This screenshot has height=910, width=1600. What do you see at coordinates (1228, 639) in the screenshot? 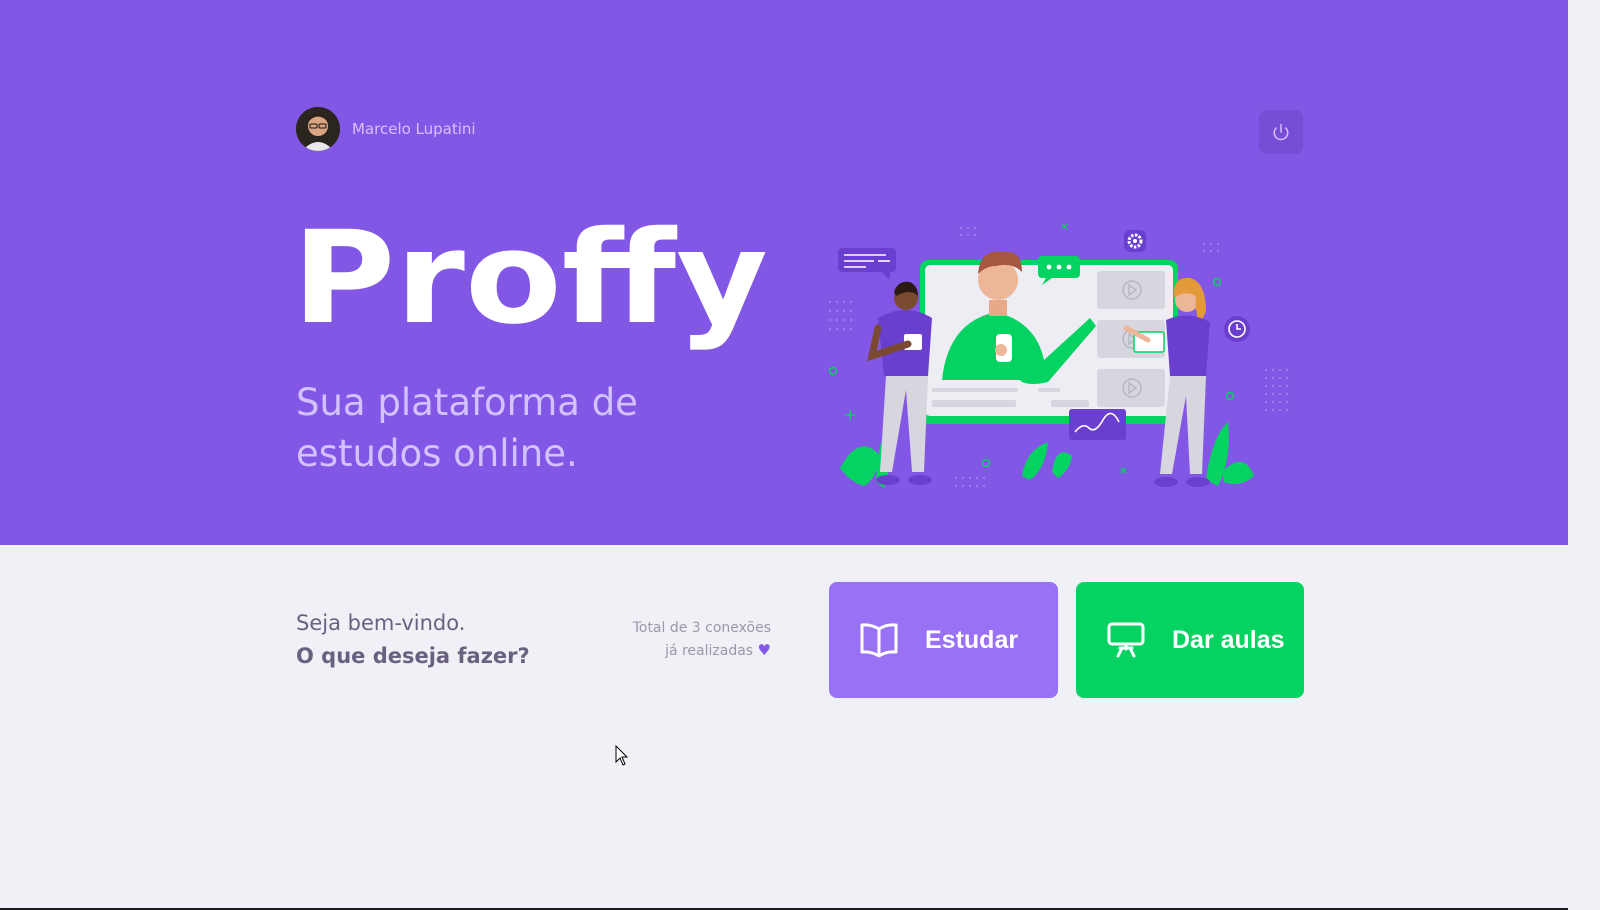
I see `give-classes-button-label: Dar aulas` at bounding box center [1228, 639].